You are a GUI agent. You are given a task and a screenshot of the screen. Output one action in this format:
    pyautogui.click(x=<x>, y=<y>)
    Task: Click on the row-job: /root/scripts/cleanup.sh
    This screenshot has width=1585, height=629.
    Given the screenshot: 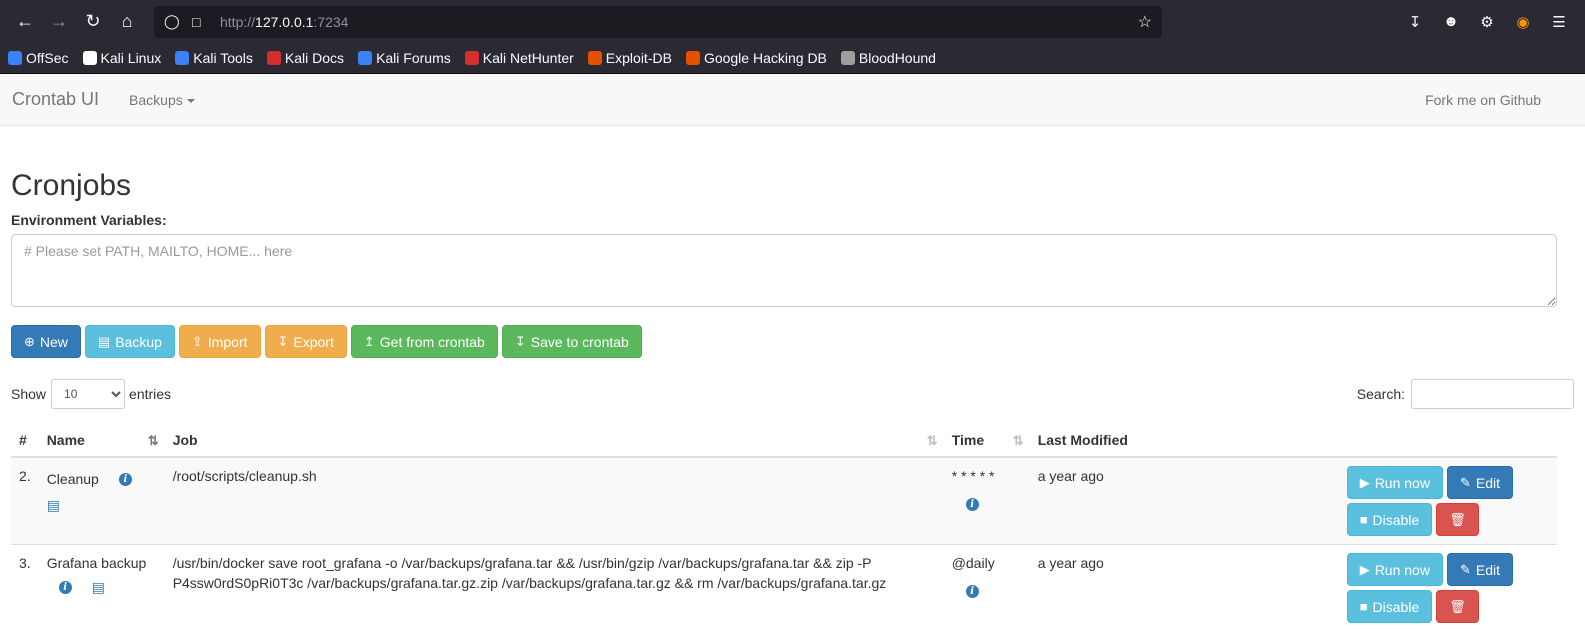 What is the action you would take?
    pyautogui.click(x=554, y=500)
    